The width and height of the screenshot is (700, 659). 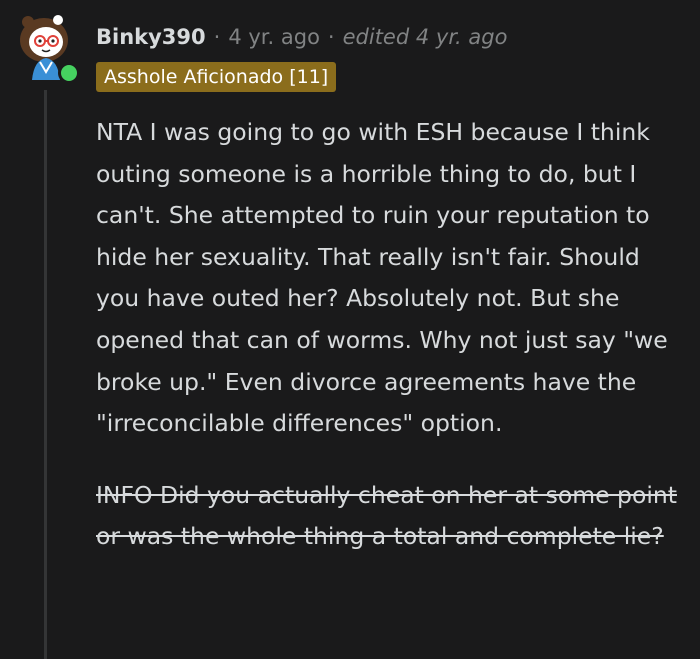 I want to click on online-status-icon, so click(x=69, y=73).